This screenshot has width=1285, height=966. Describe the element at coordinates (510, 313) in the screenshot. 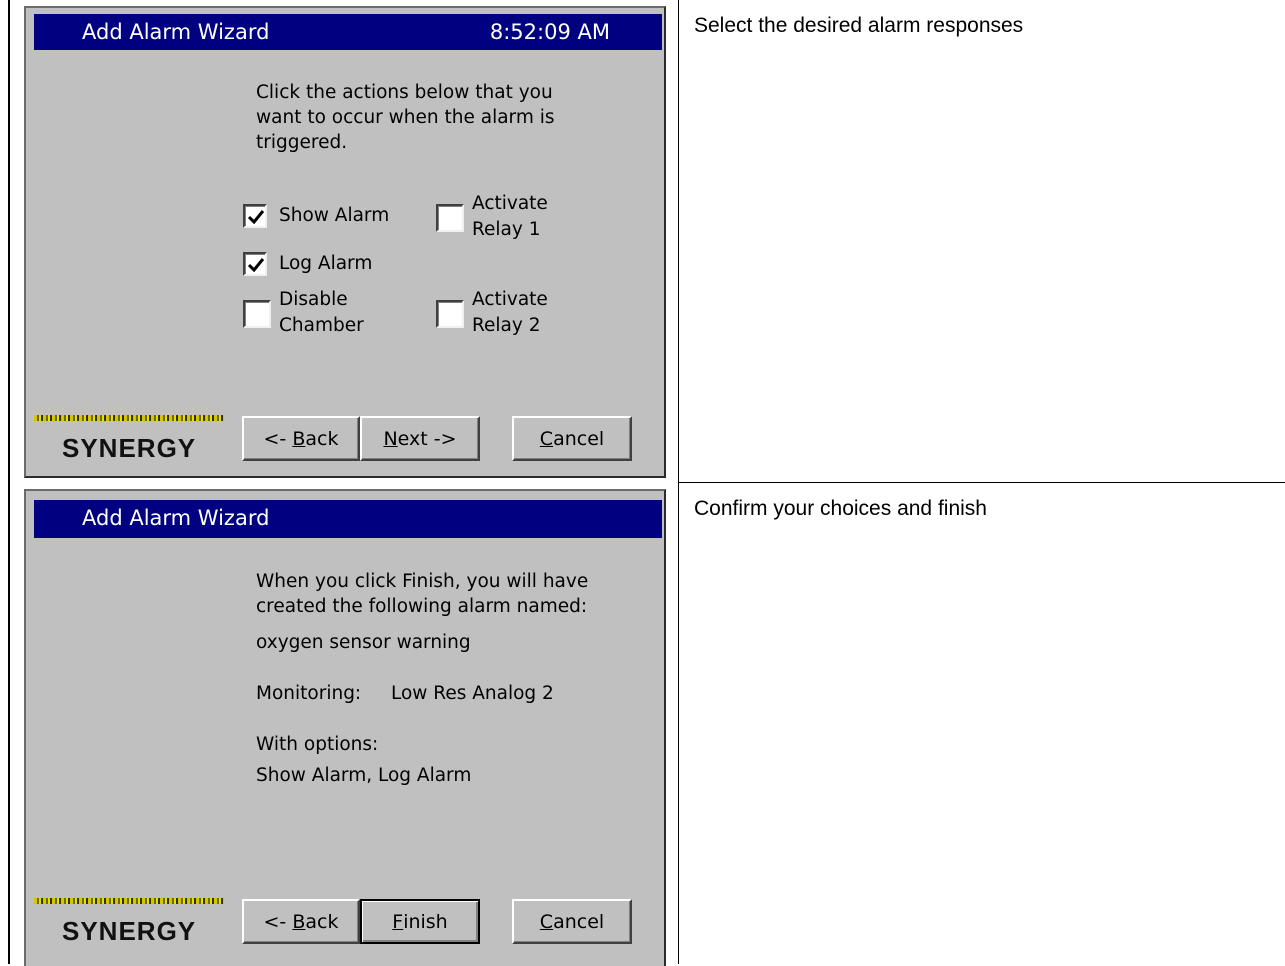

I see `activate-relay-2-label: Activate Relay 2` at that location.